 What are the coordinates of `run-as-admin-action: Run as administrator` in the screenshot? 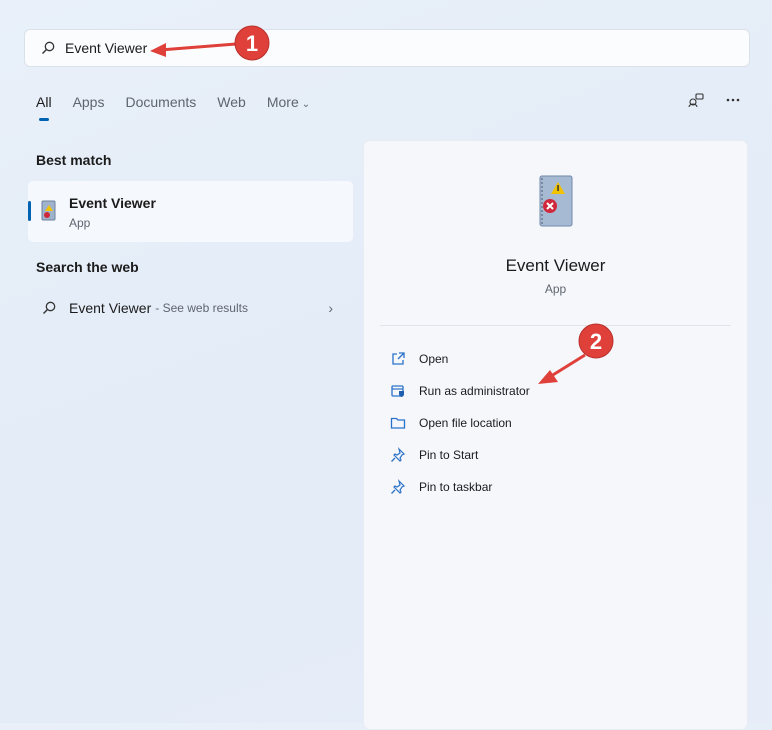 It's located at (460, 391).